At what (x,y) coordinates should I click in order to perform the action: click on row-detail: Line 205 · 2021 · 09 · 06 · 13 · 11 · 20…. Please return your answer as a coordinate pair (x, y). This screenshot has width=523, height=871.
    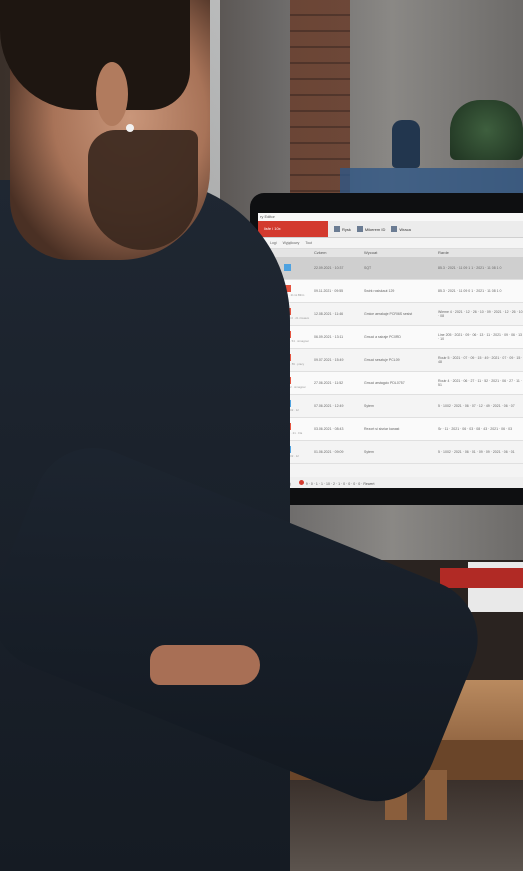
    Looking at the image, I should click on (480, 337).